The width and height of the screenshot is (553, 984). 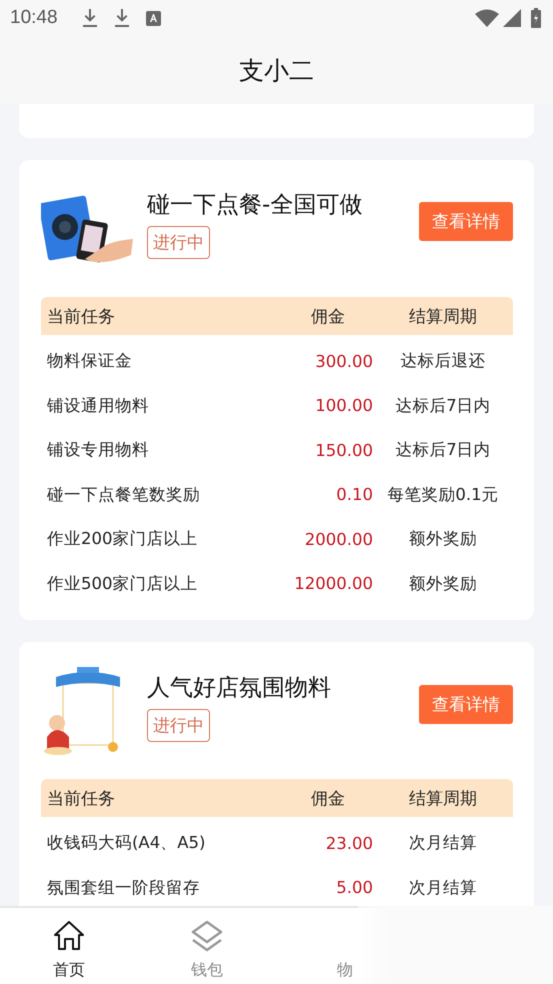 What do you see at coordinates (126, 843) in the screenshot?
I see `task-name: 收钱码大码(A4、A5)` at bounding box center [126, 843].